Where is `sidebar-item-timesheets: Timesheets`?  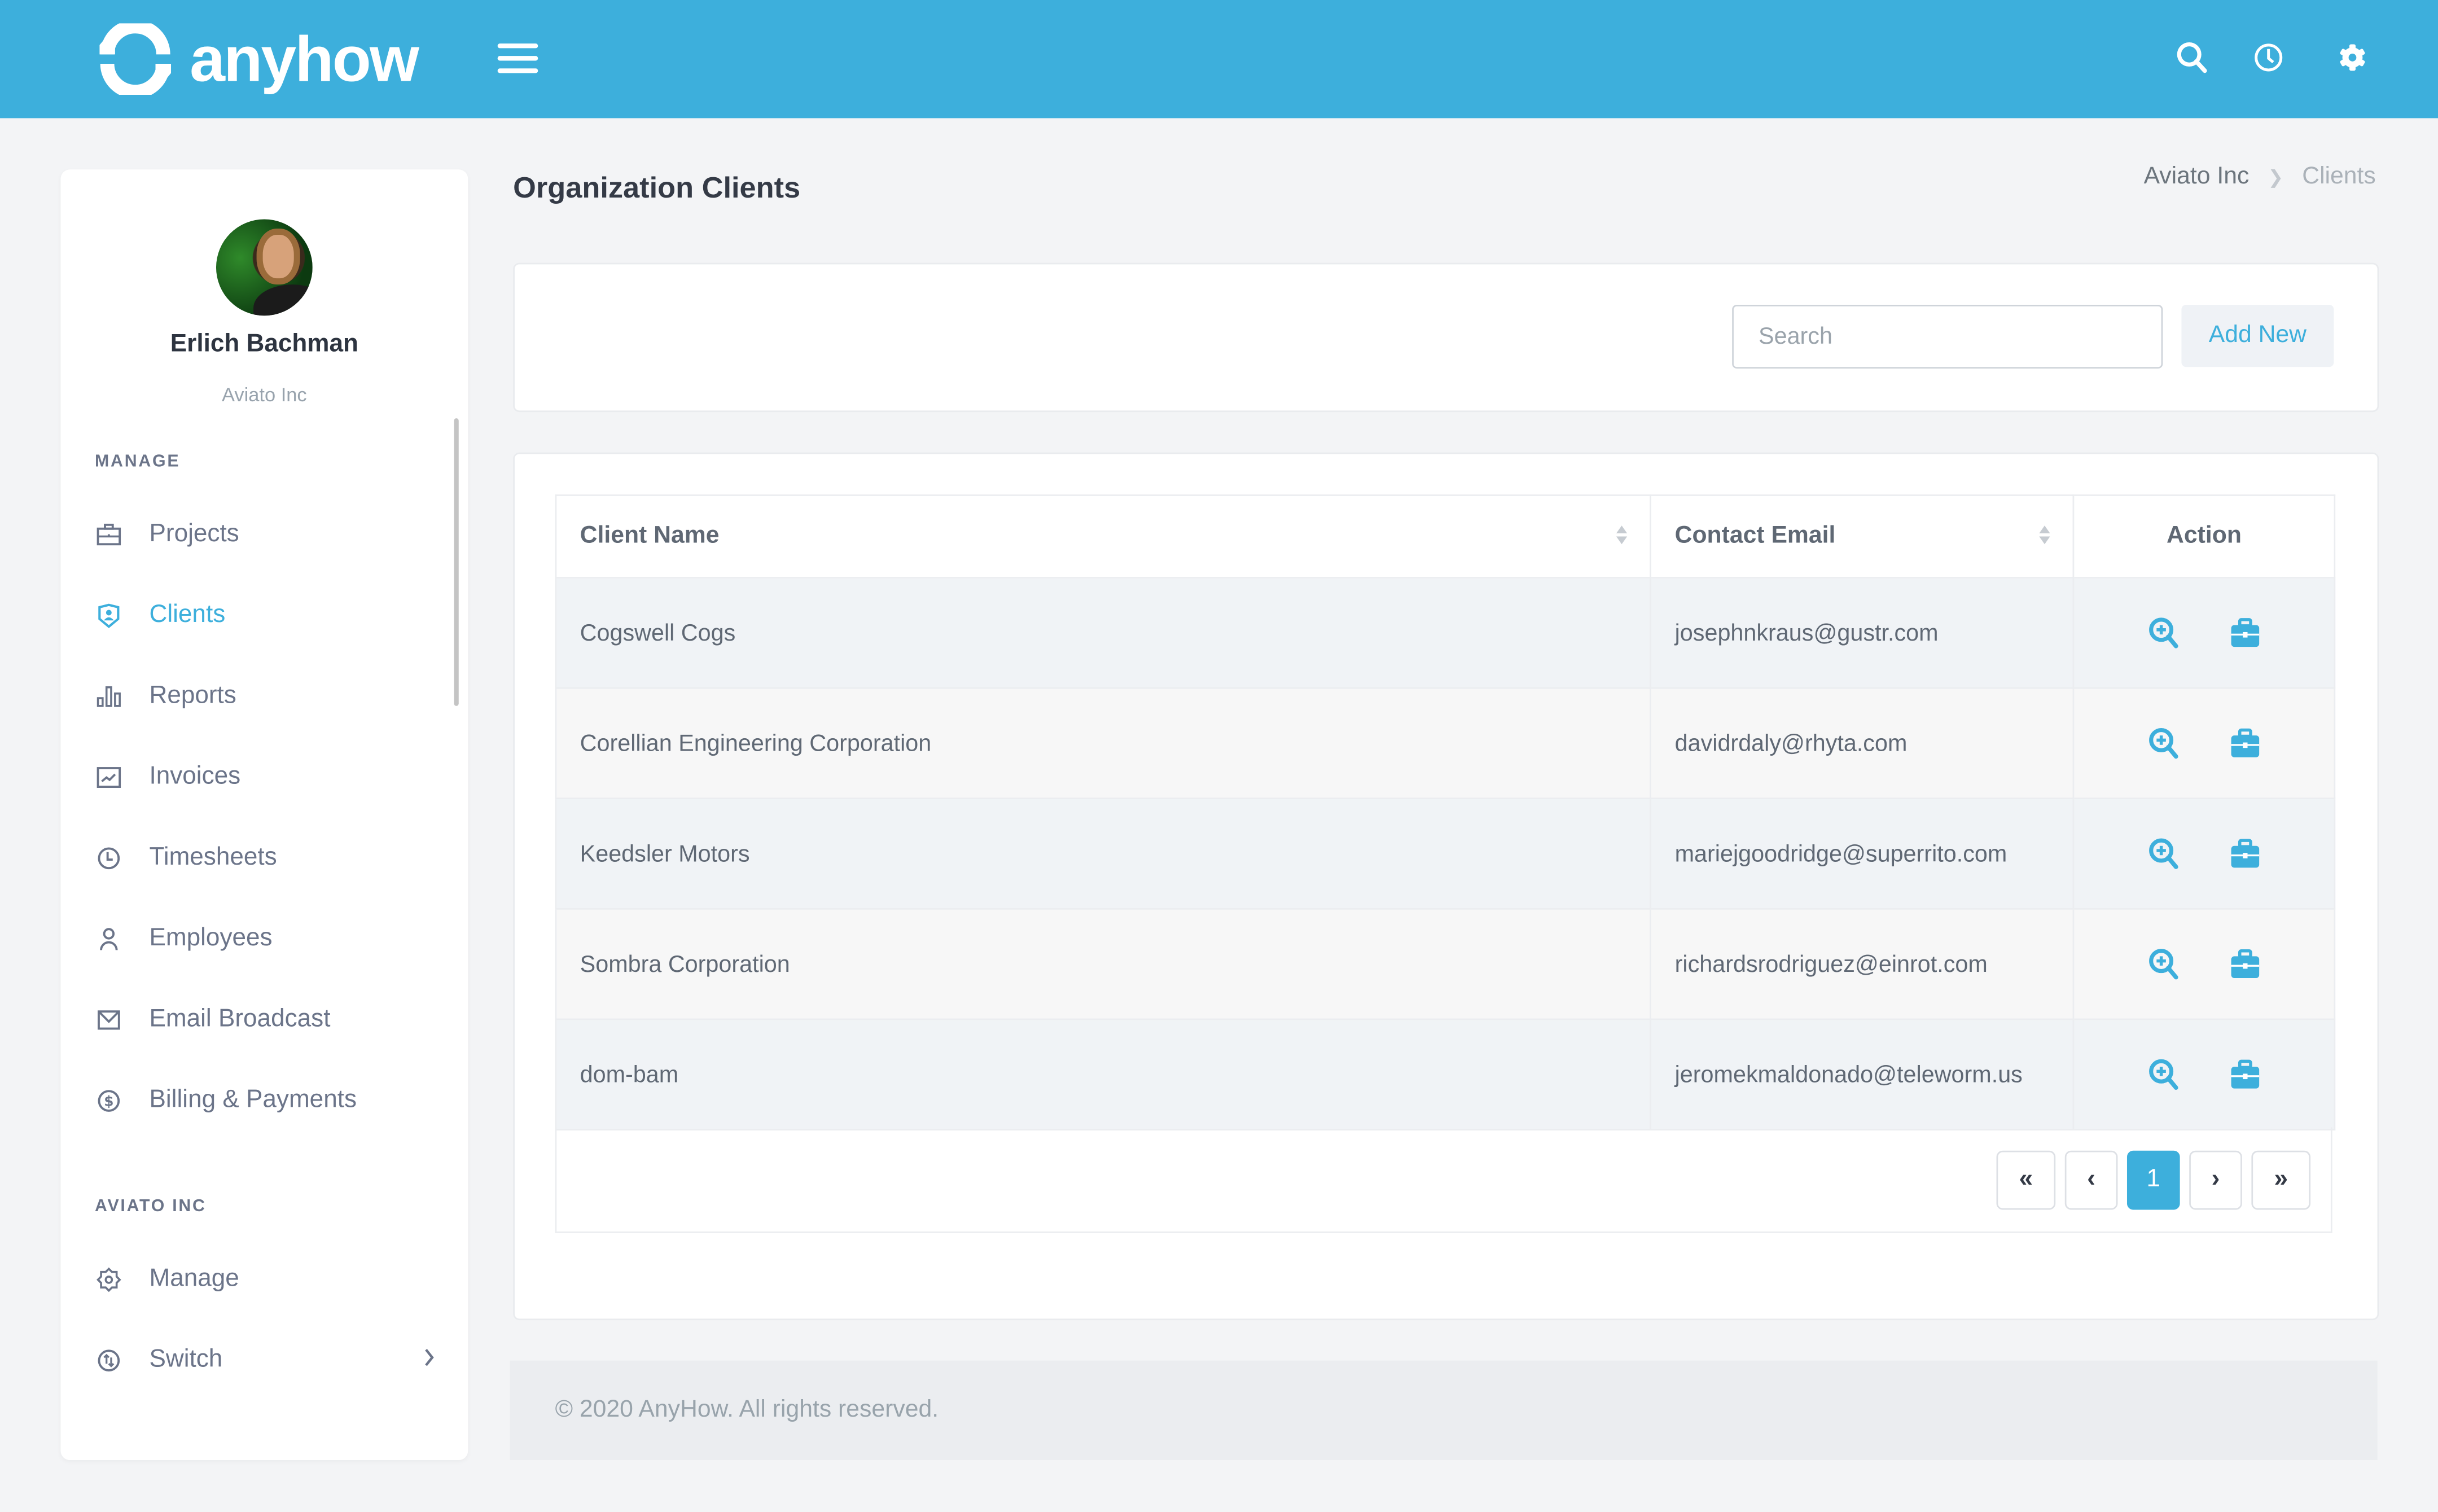 sidebar-item-timesheets: Timesheets is located at coordinates (266, 858).